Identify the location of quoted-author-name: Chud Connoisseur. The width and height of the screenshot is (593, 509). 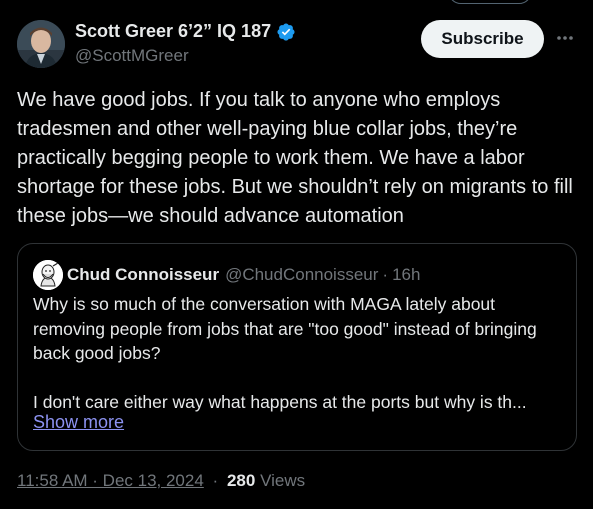
(143, 275).